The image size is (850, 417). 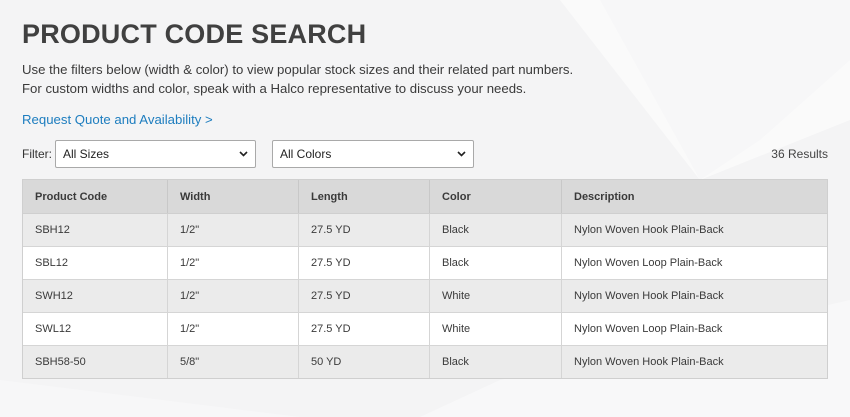 What do you see at coordinates (95, 263) in the screenshot?
I see `cell-product-code: SBL12` at bounding box center [95, 263].